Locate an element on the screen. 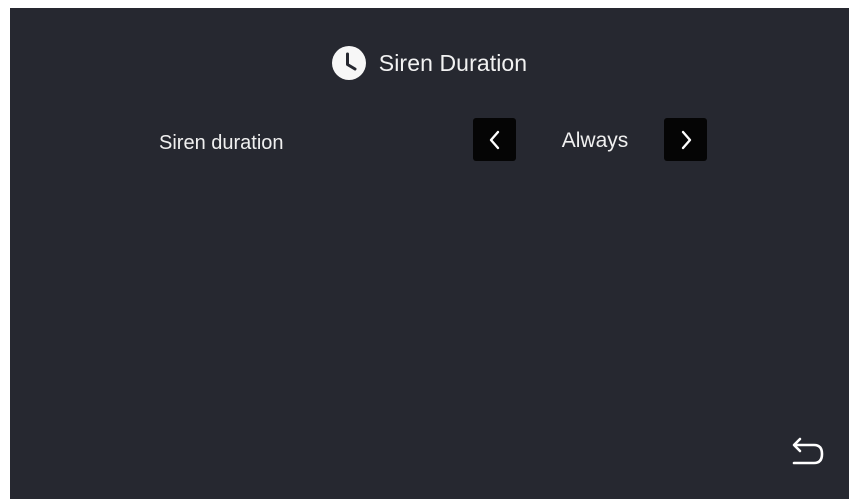 The height and width of the screenshot is (499, 849). next-value-button is located at coordinates (685, 139).